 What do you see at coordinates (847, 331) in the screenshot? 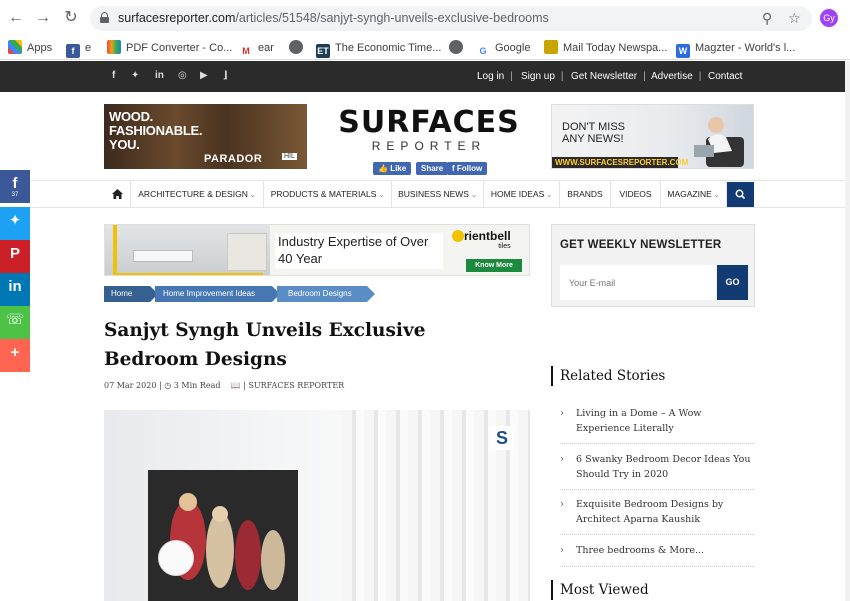
I see `page-scrollbar` at bounding box center [847, 331].